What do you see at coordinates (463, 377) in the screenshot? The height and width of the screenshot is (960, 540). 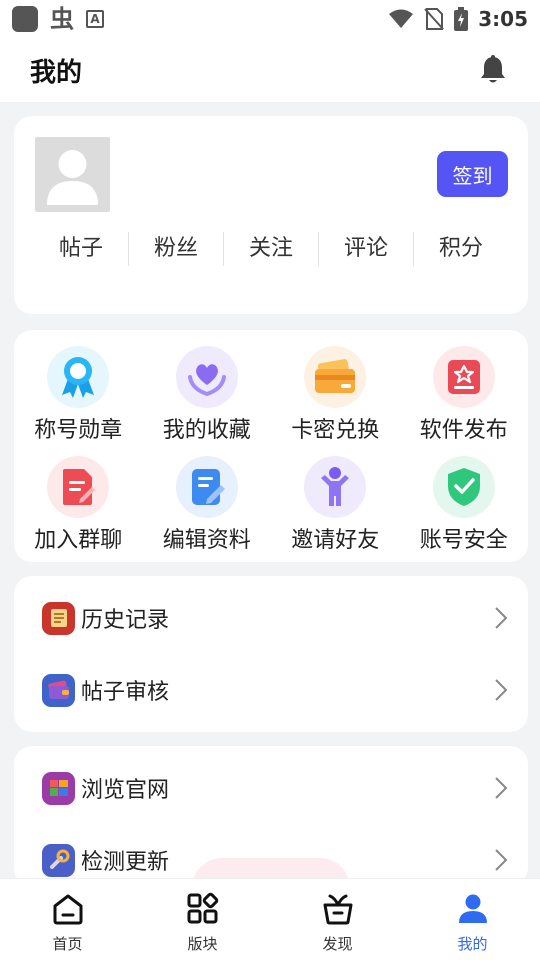 I see `publish-icon` at bounding box center [463, 377].